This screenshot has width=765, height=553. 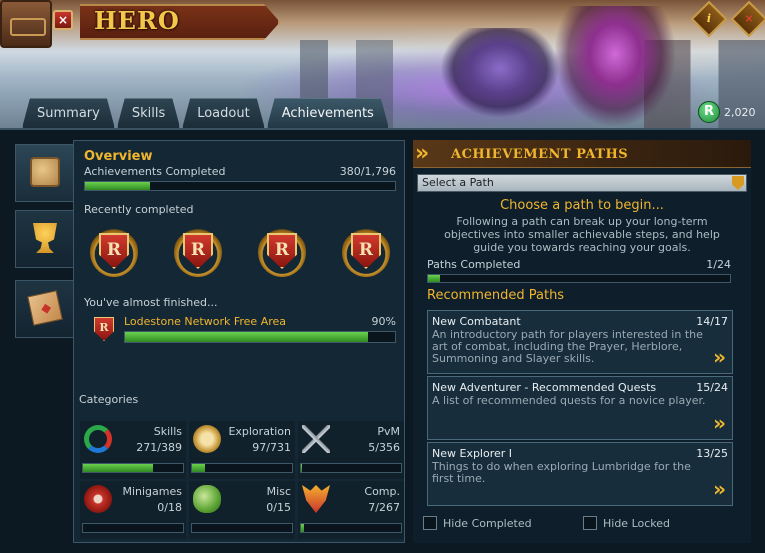 What do you see at coordinates (109, 399) in the screenshot?
I see `categories-label: Categories` at bounding box center [109, 399].